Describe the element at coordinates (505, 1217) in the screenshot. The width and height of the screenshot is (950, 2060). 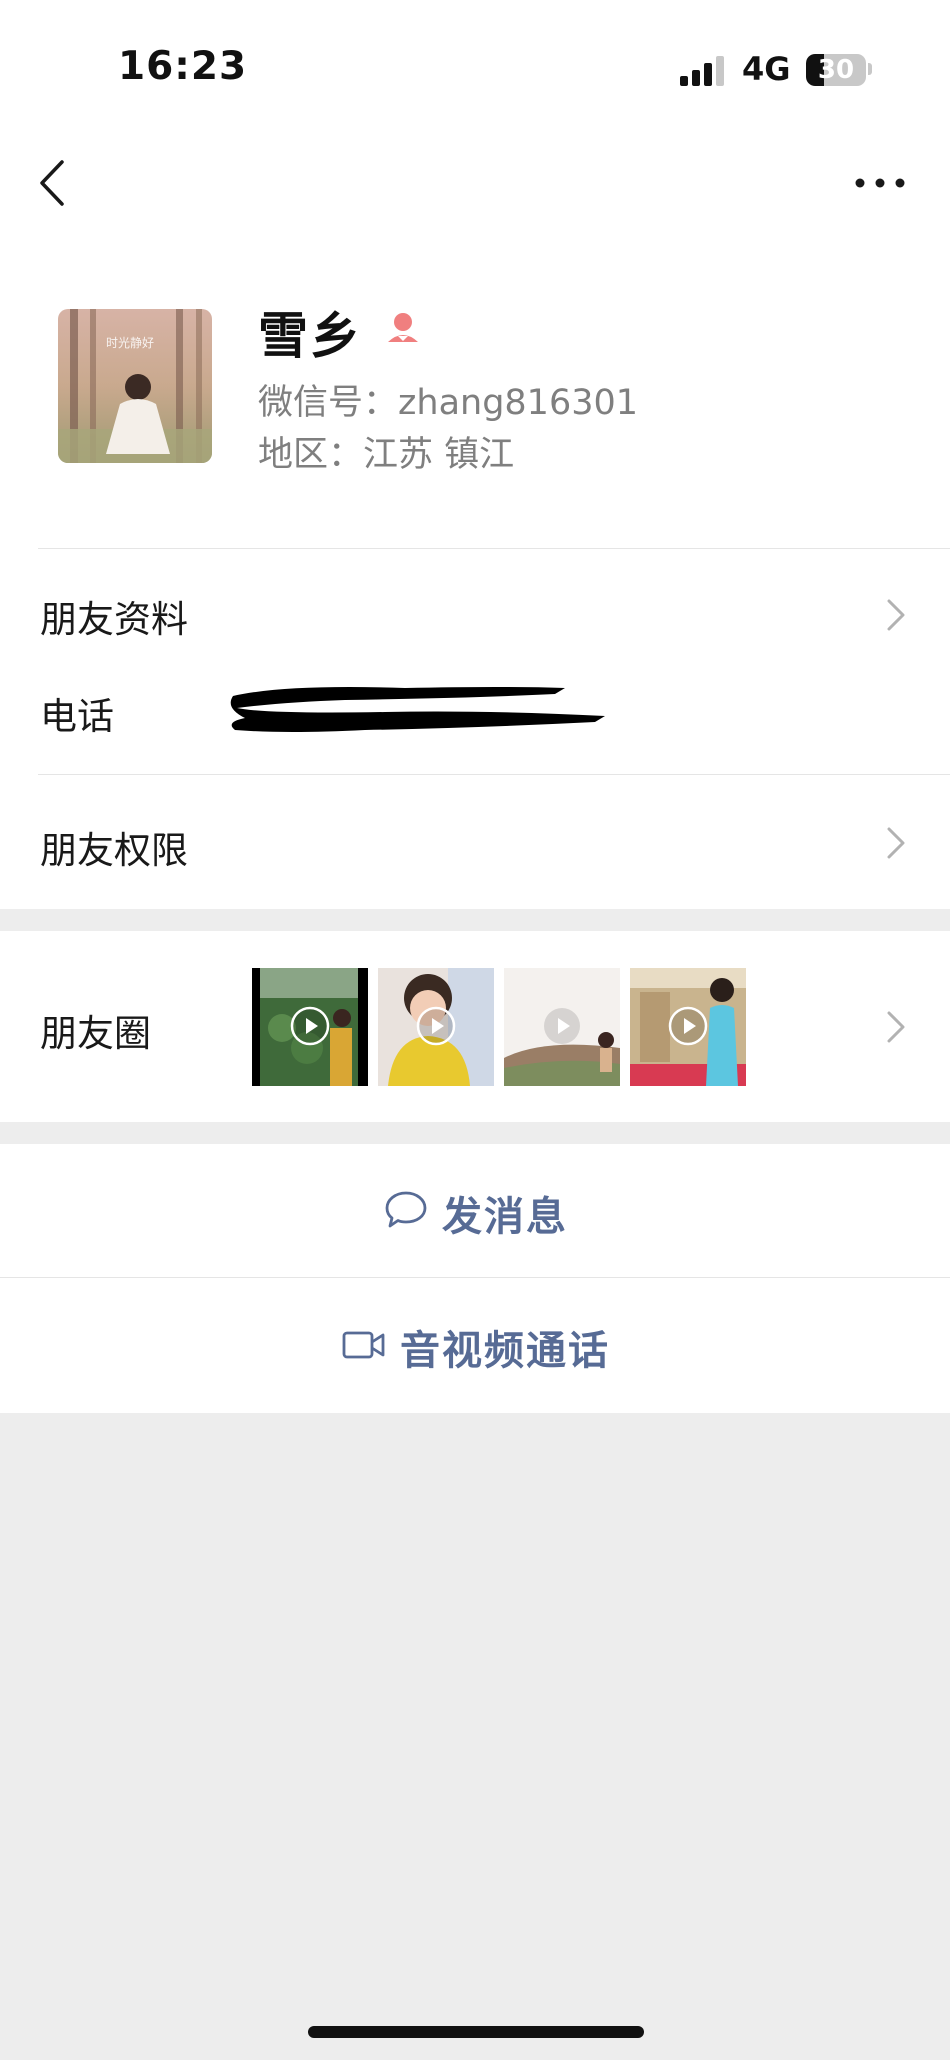
I see `send-message-label: 发消息` at that location.